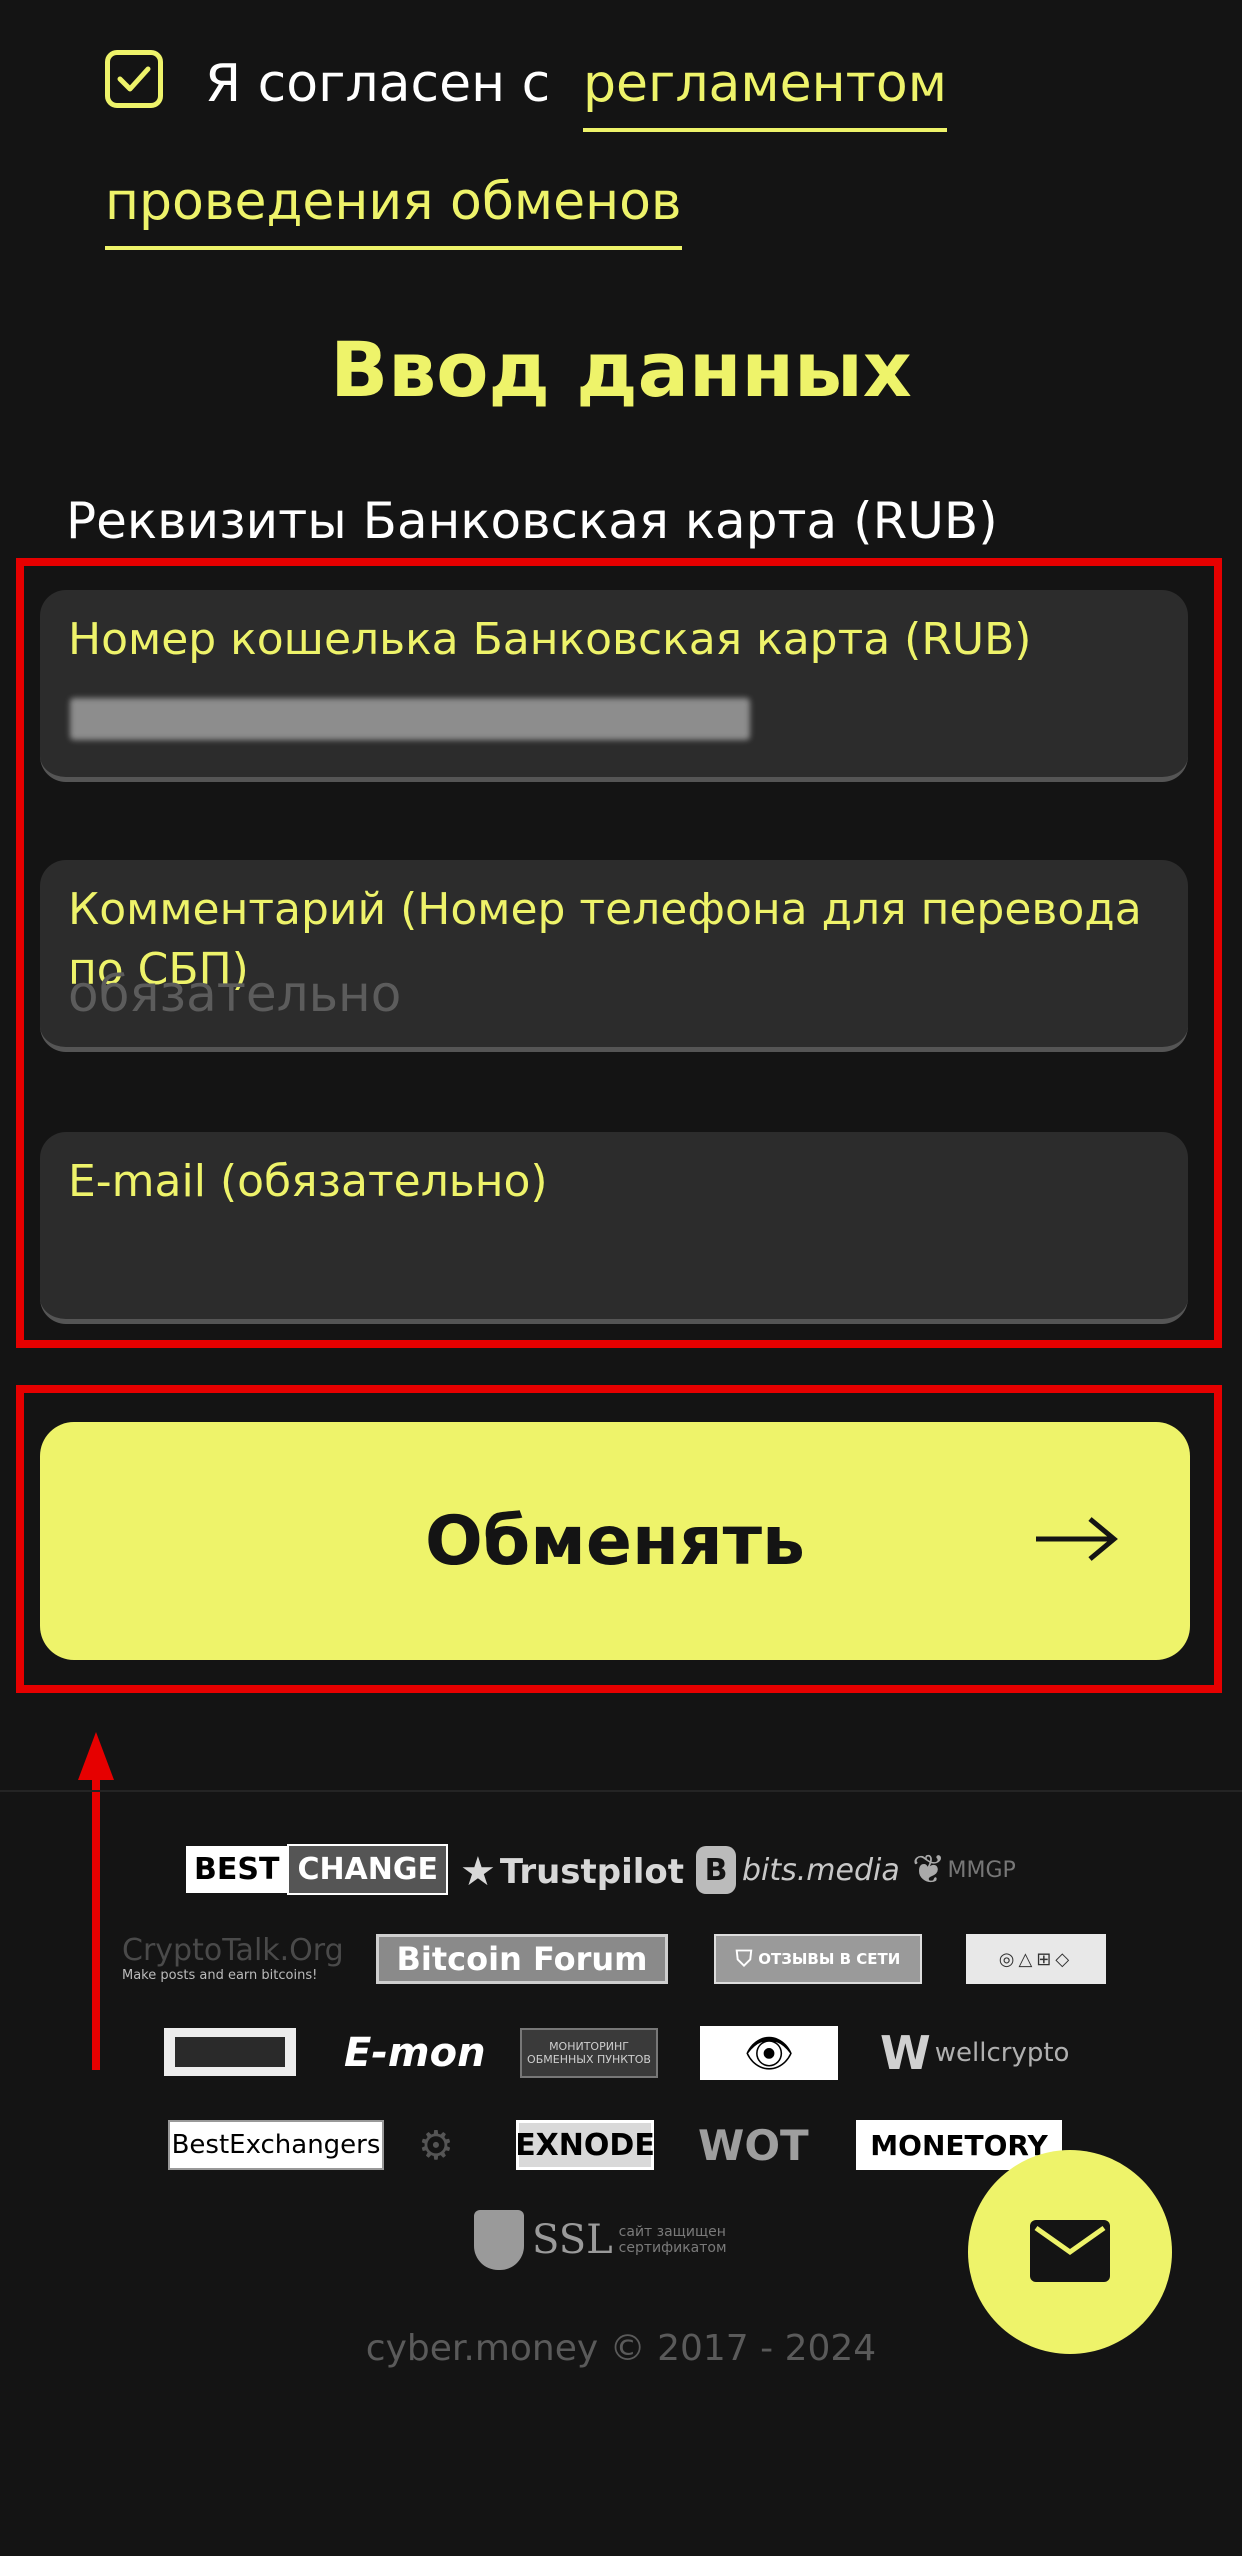 This screenshot has height=2556, width=1242. What do you see at coordinates (818, 1959) in the screenshot?
I see `reviews-network-logo: ⛉ ОТЗЫВЫ В СЕТИ` at bounding box center [818, 1959].